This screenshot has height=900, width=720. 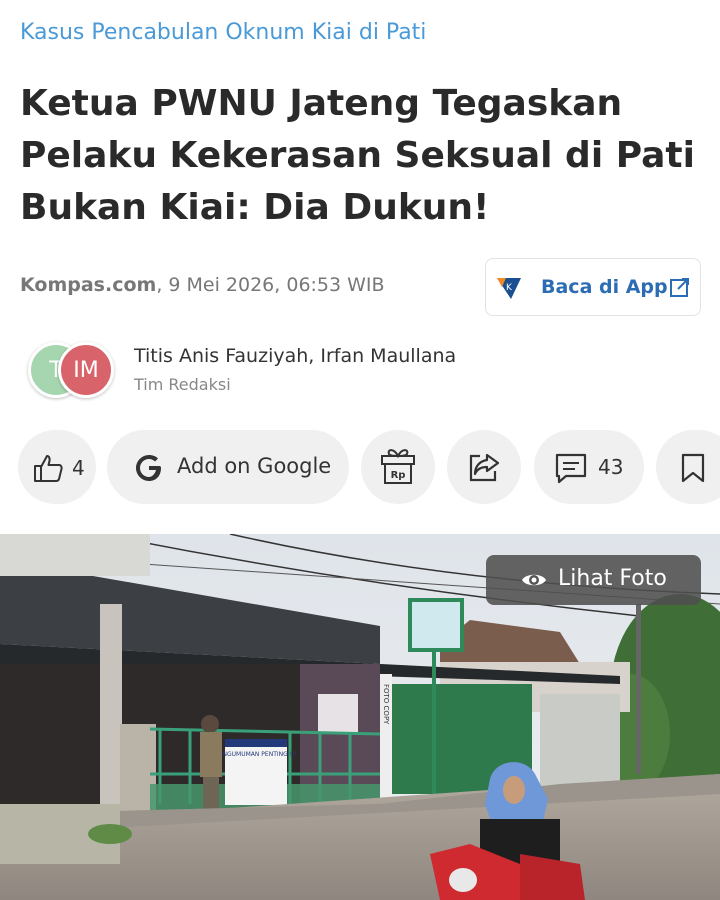 What do you see at coordinates (604, 287) in the screenshot?
I see `read-in-app-label: Baca di App` at bounding box center [604, 287].